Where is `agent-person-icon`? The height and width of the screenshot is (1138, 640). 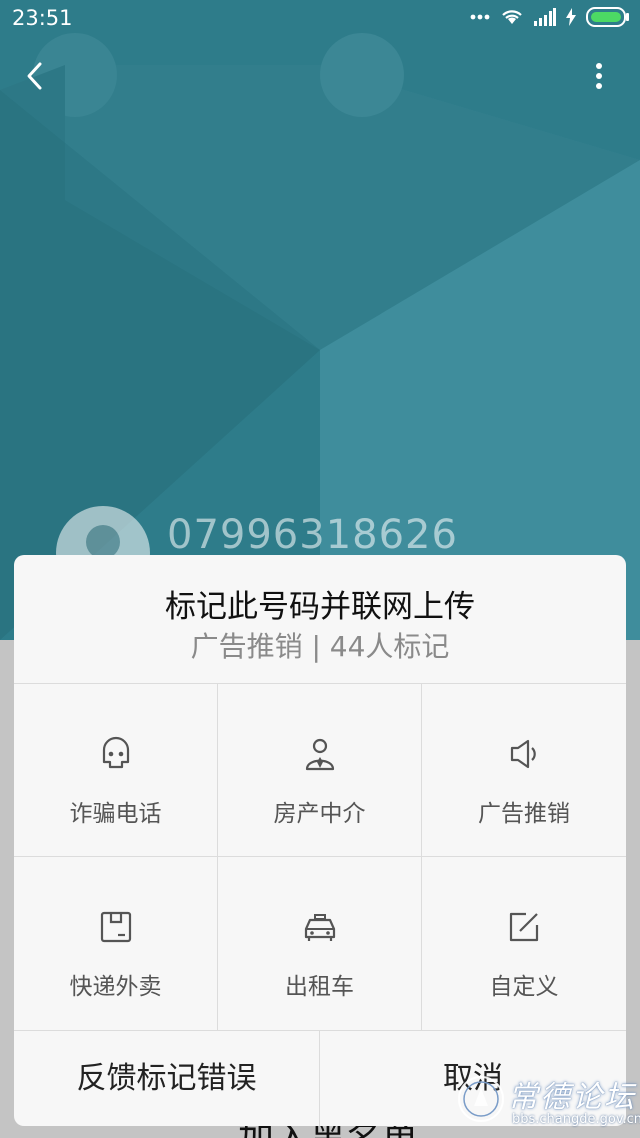 agent-person-icon is located at coordinates (320, 754).